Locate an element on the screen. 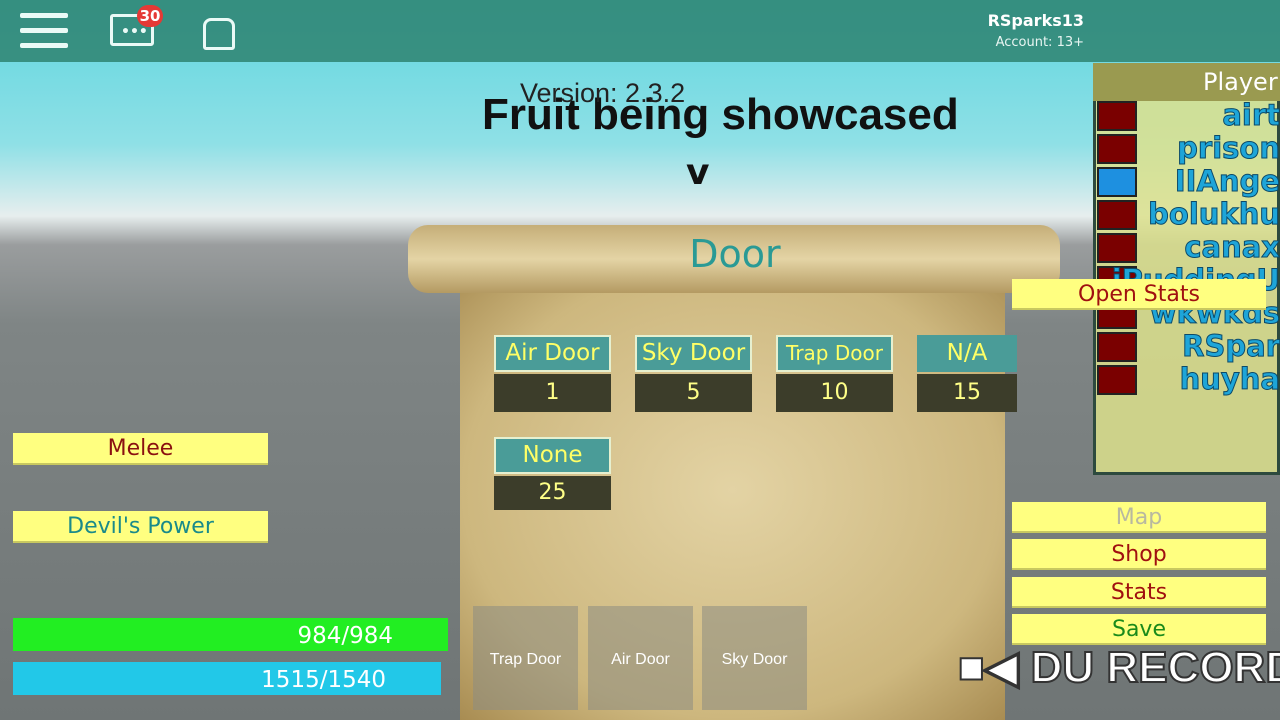 This screenshot has height=720, width=1280. option-value: 5 is located at coordinates (693, 393).